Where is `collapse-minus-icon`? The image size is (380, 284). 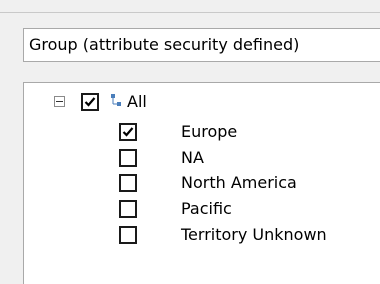 collapse-minus-icon is located at coordinates (59, 101).